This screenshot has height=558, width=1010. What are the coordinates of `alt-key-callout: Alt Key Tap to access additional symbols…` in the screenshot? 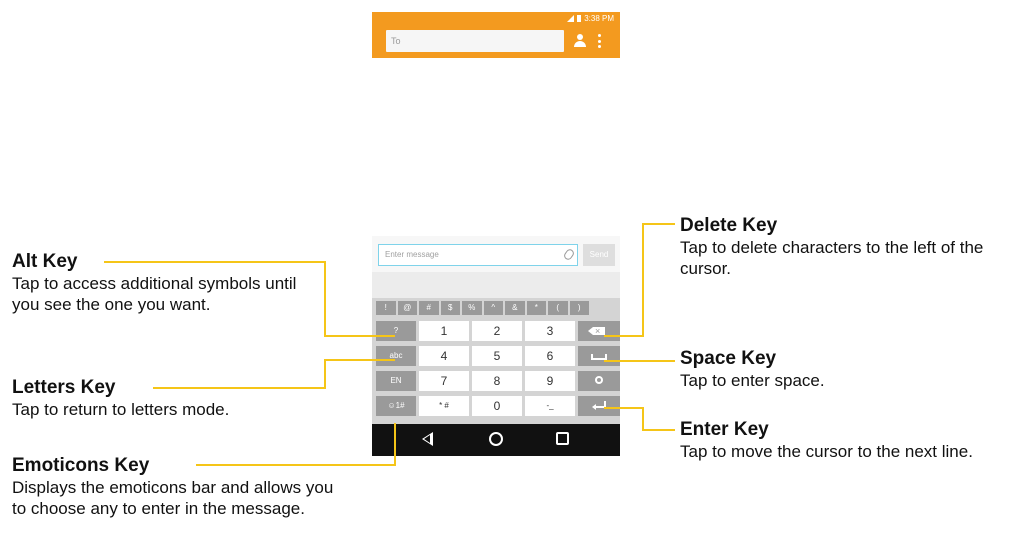 It's located at (162, 283).